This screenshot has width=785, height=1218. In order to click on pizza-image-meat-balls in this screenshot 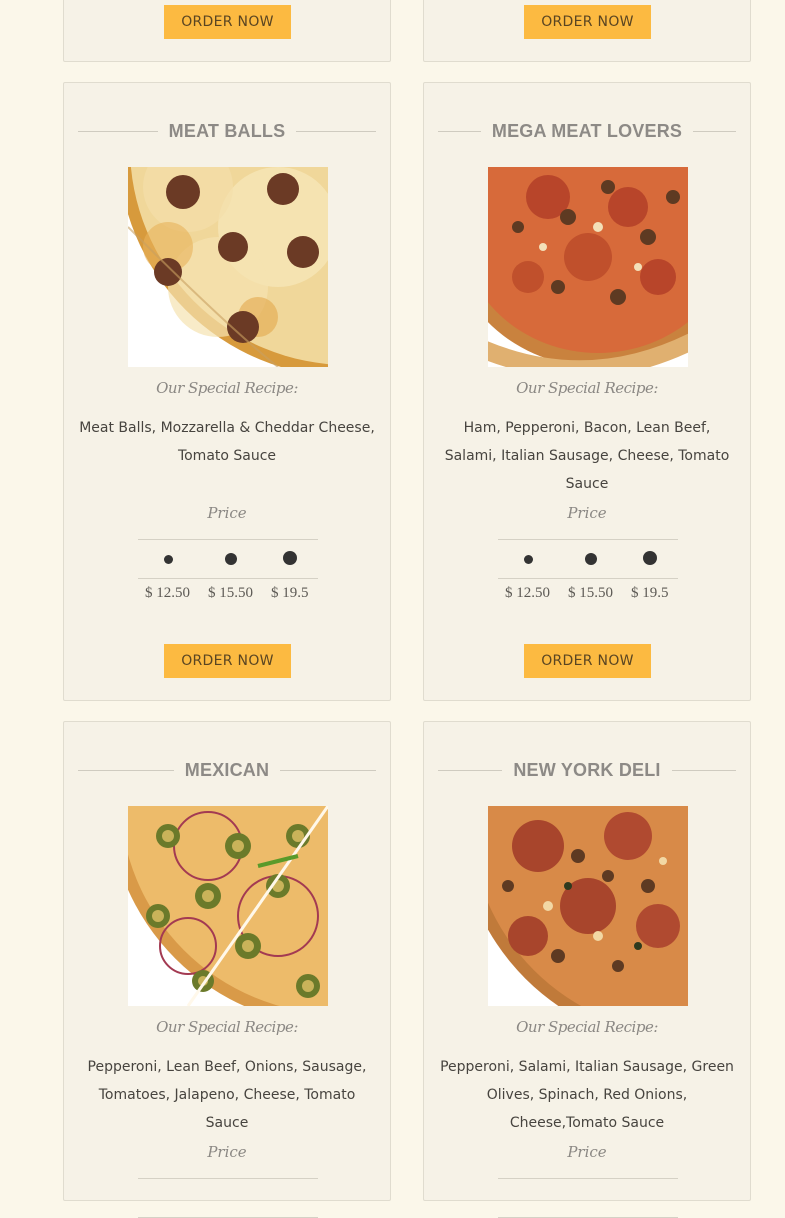, I will do `click(228, 267)`.